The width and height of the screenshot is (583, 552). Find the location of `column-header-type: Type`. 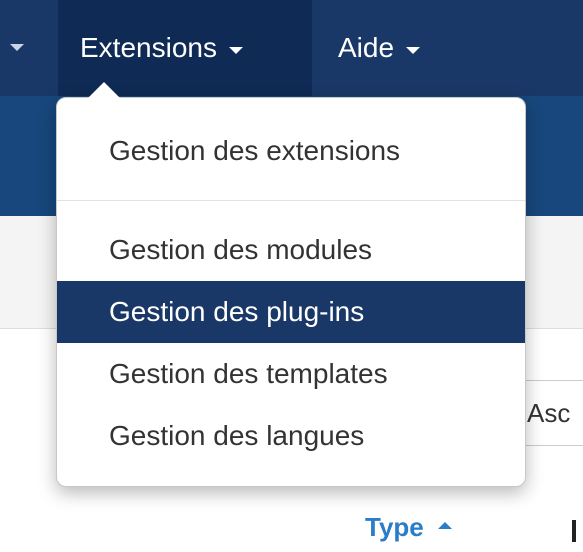

column-header-type: Type is located at coordinates (408, 527).